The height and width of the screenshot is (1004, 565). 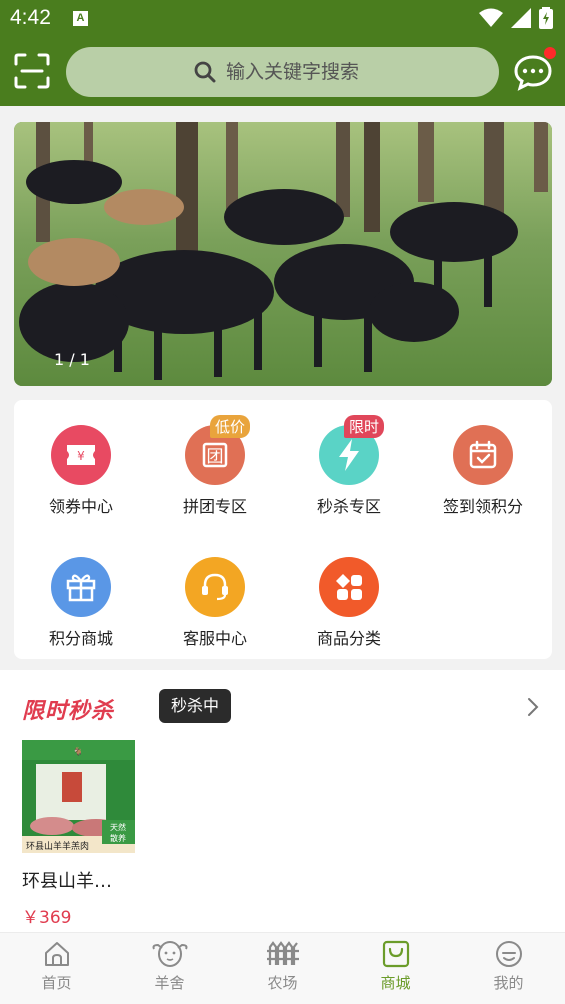 I want to click on product-price: ￥369, so click(x=47, y=918).